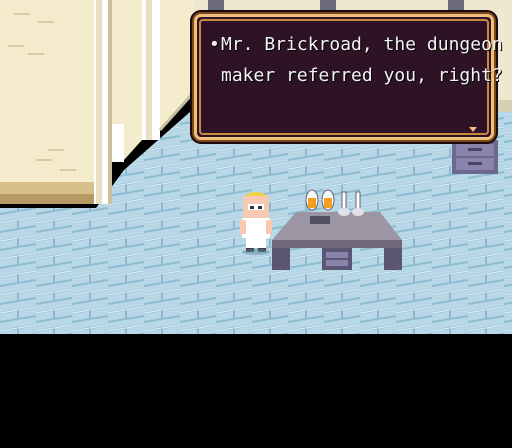 The height and width of the screenshot is (448, 512). I want to click on dialog-continue-arrow-icon, so click(473, 129).